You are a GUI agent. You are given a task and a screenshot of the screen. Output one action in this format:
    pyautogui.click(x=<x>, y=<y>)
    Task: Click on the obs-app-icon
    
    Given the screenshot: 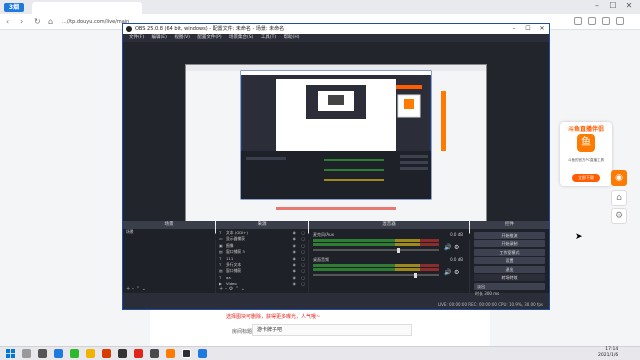 What is the action you would take?
    pyautogui.click(x=129, y=29)
    